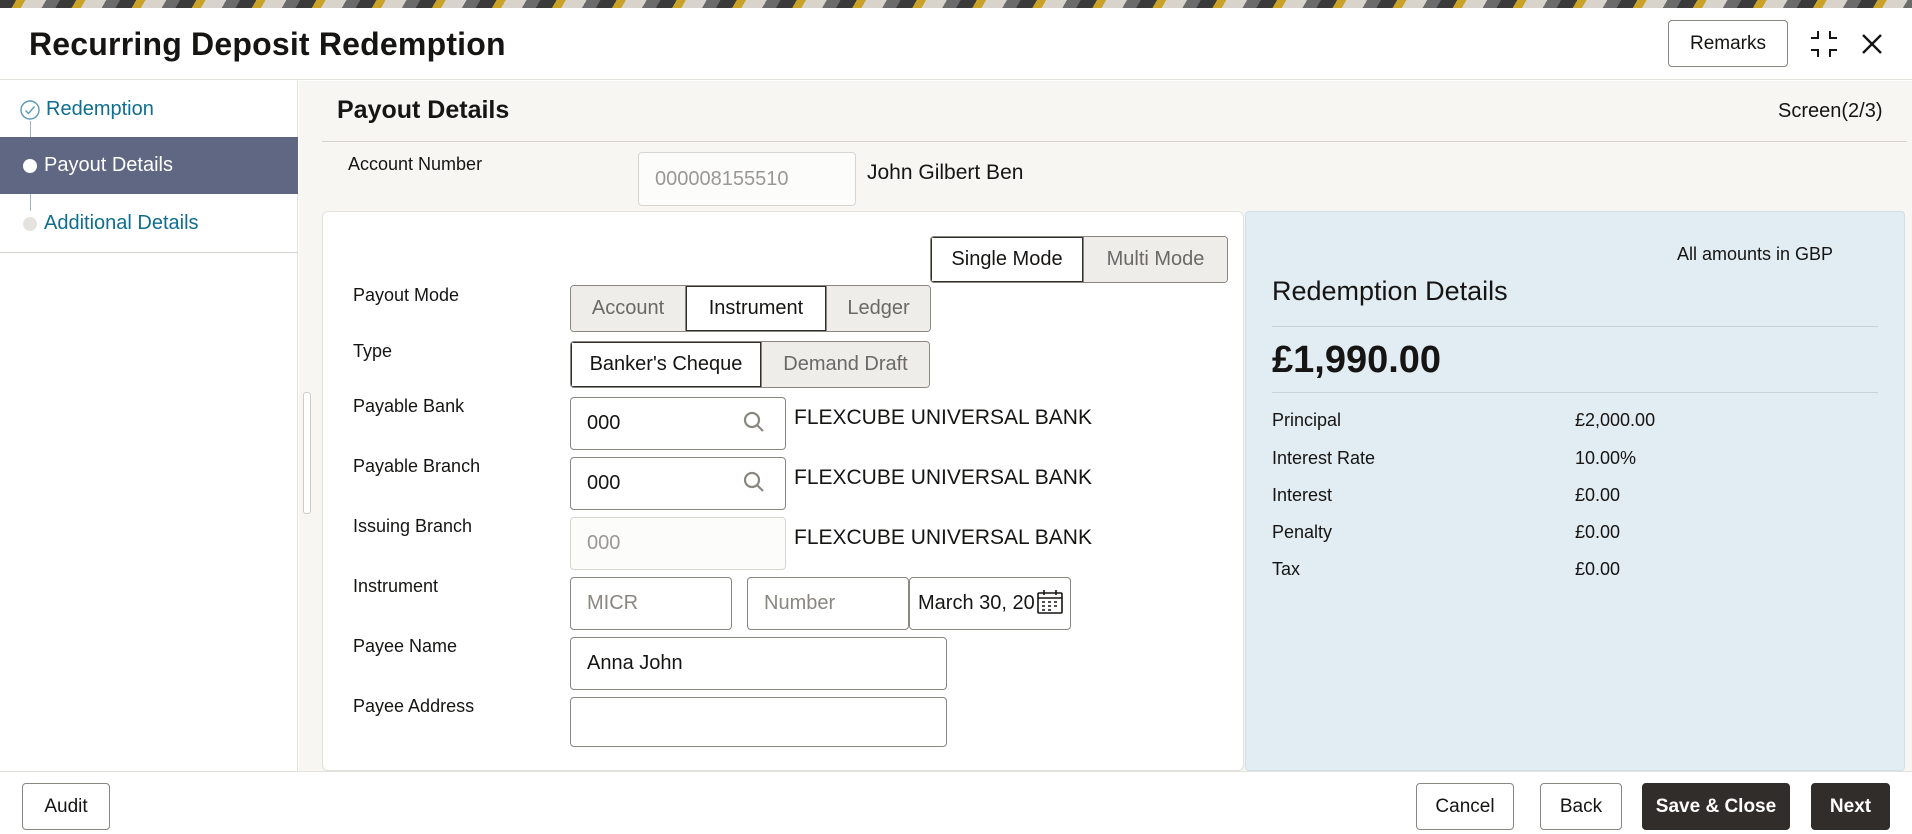 The height and width of the screenshot is (834, 1912). What do you see at coordinates (945, 172) in the screenshot?
I see `account-holder-name: John Gilbert Ben` at bounding box center [945, 172].